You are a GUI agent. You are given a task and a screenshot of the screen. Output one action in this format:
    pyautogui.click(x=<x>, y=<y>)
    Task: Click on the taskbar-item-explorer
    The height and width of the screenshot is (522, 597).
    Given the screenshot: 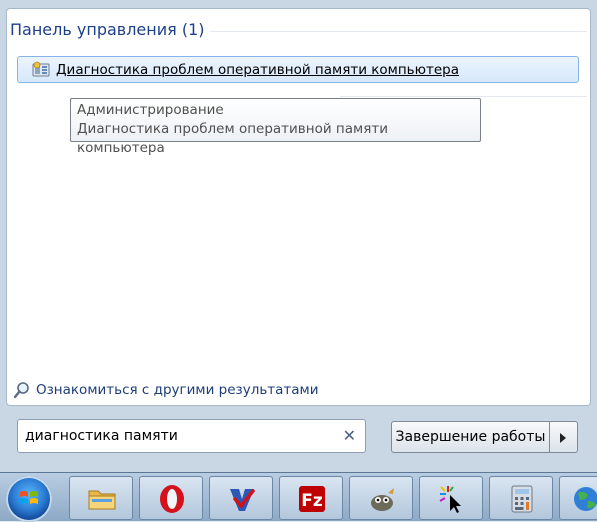 What is the action you would take?
    pyautogui.click(x=101, y=498)
    